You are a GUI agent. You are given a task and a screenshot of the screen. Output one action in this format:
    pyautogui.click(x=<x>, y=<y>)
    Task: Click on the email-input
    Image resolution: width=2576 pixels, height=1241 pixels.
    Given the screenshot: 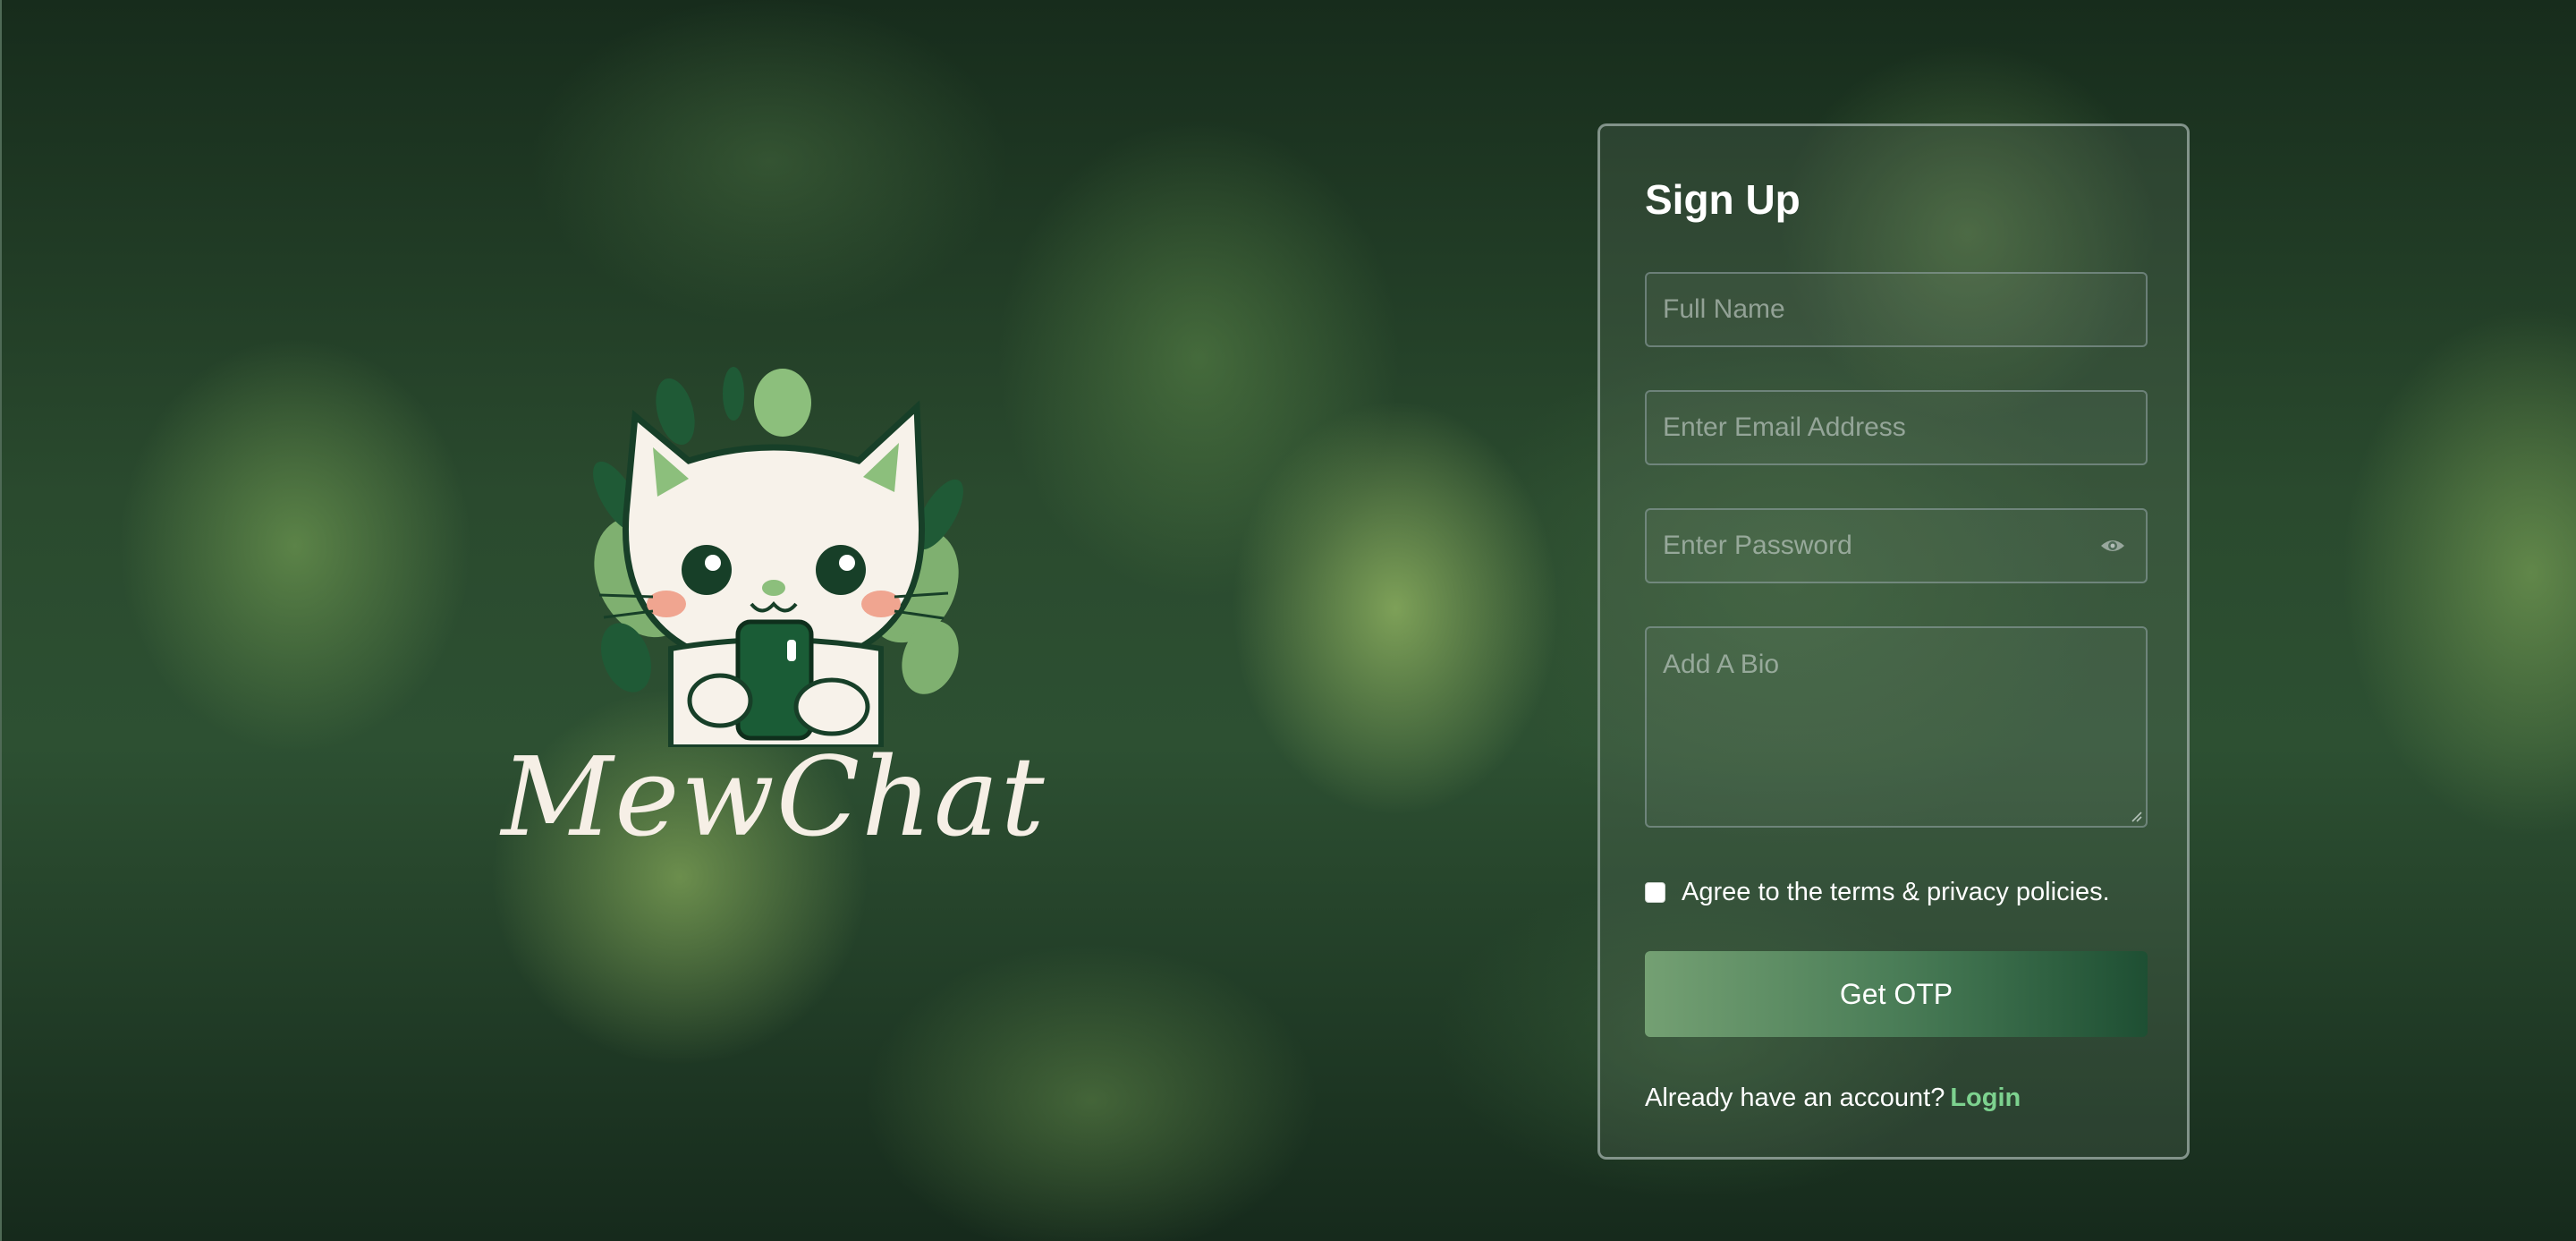 What is the action you would take?
    pyautogui.click(x=1896, y=427)
    